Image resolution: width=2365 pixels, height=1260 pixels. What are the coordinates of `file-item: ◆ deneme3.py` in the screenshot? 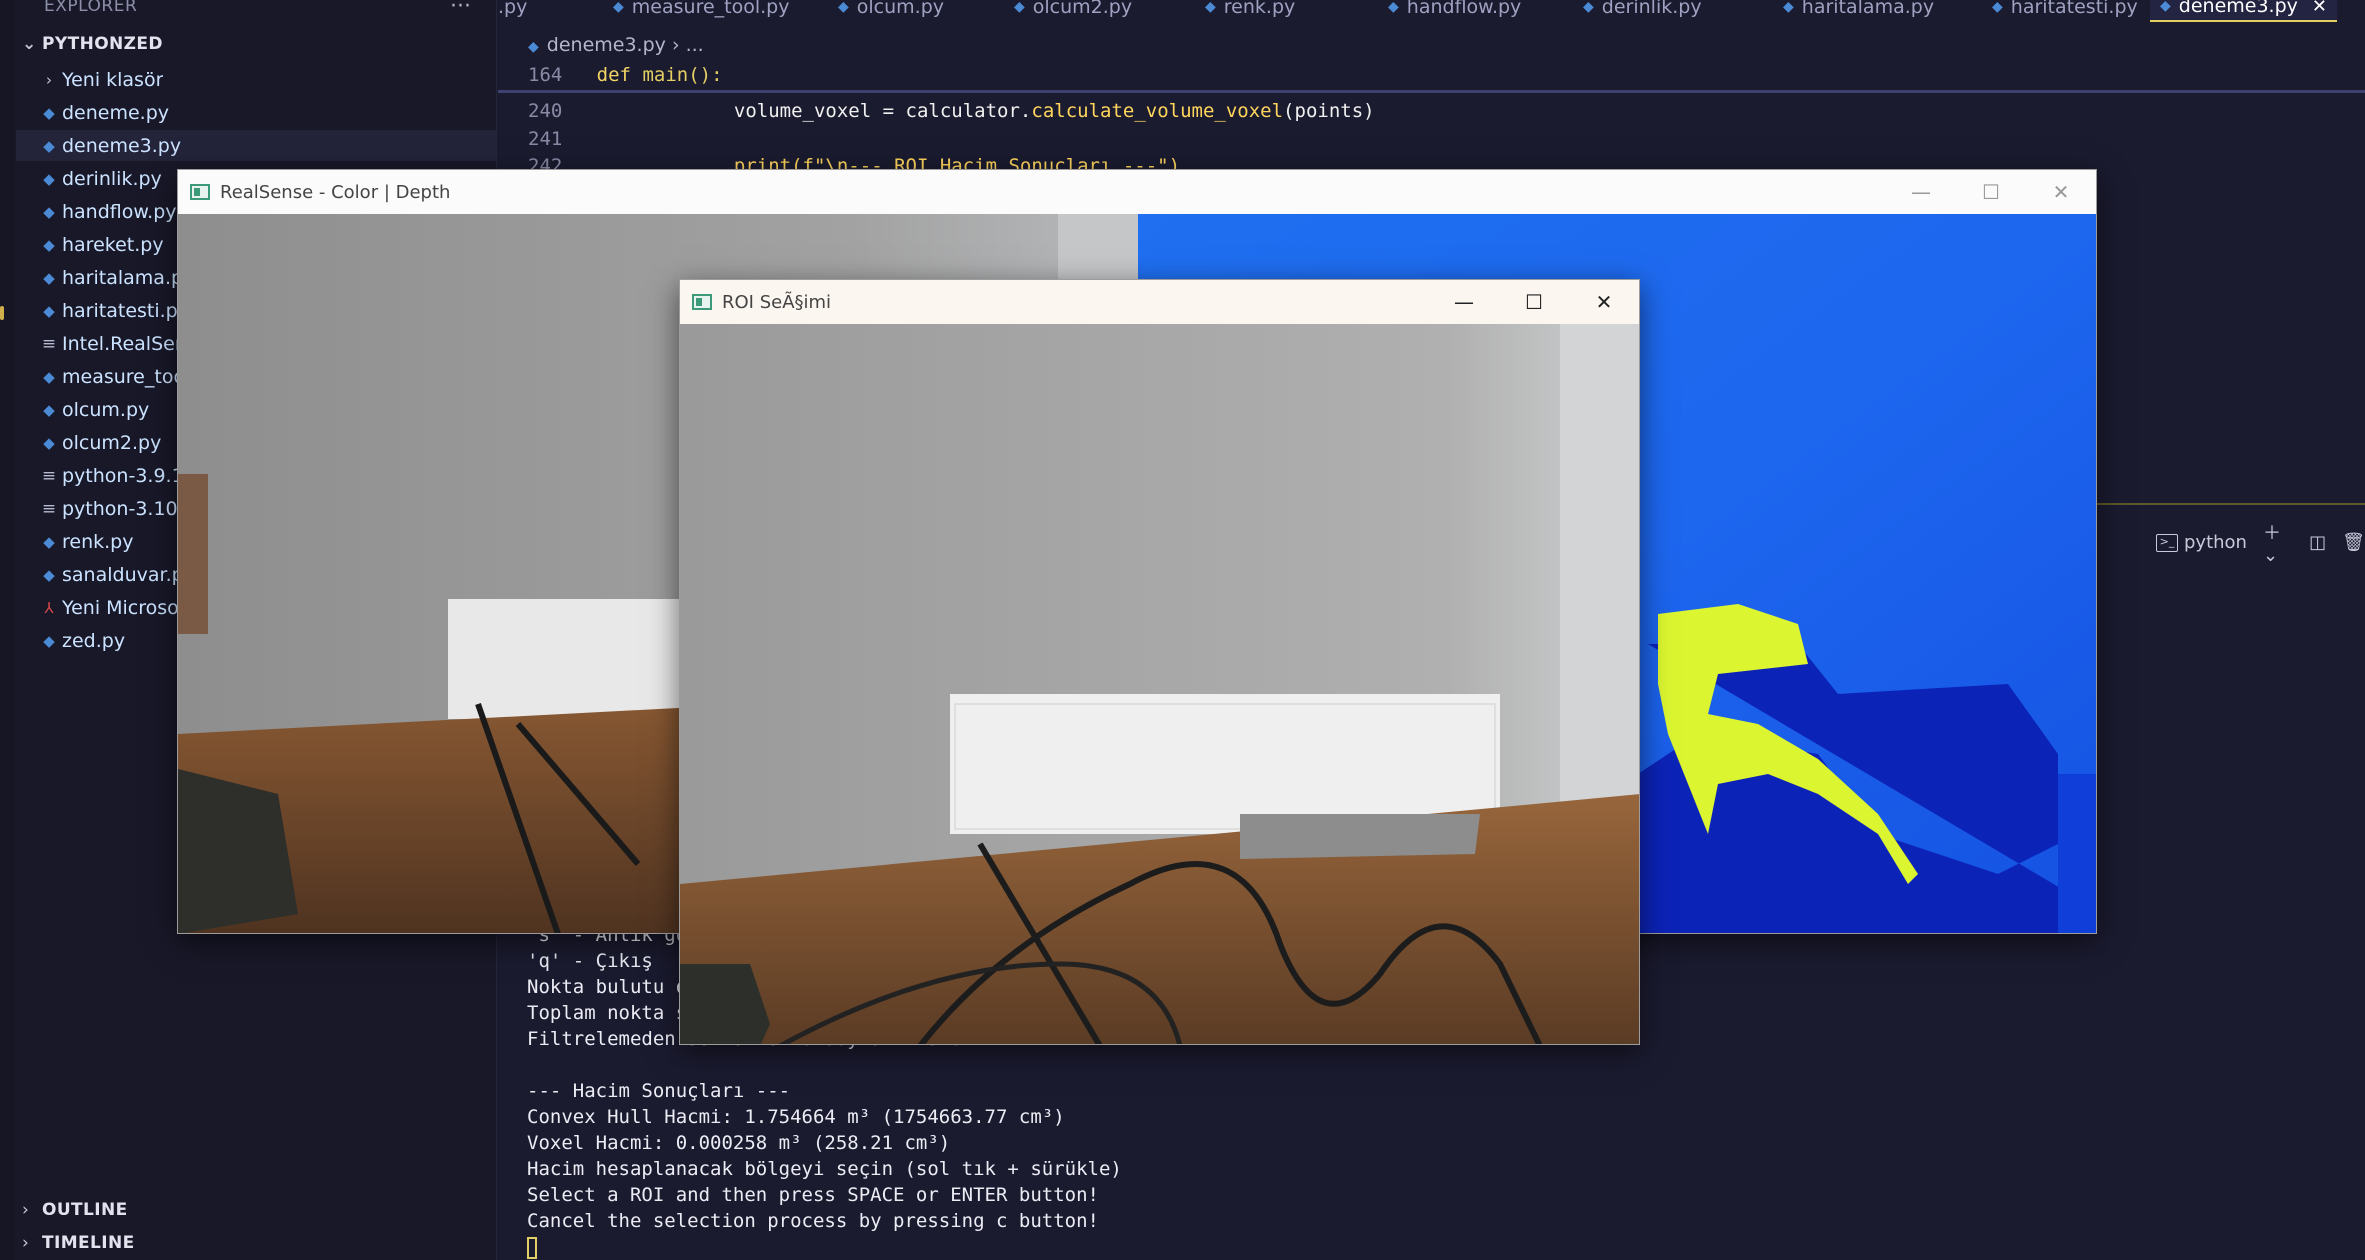 It's located at (256, 145).